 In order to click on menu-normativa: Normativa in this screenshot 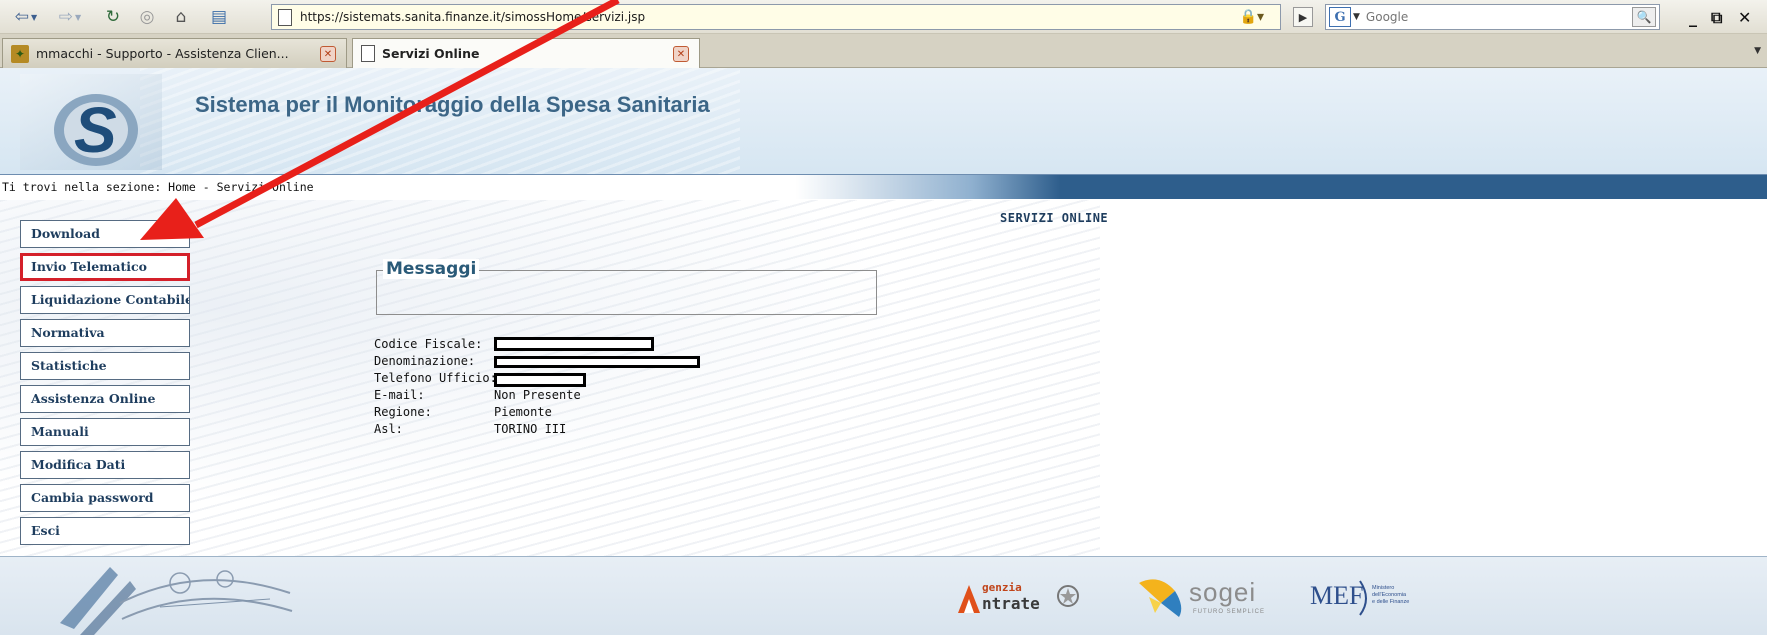, I will do `click(105, 333)`.